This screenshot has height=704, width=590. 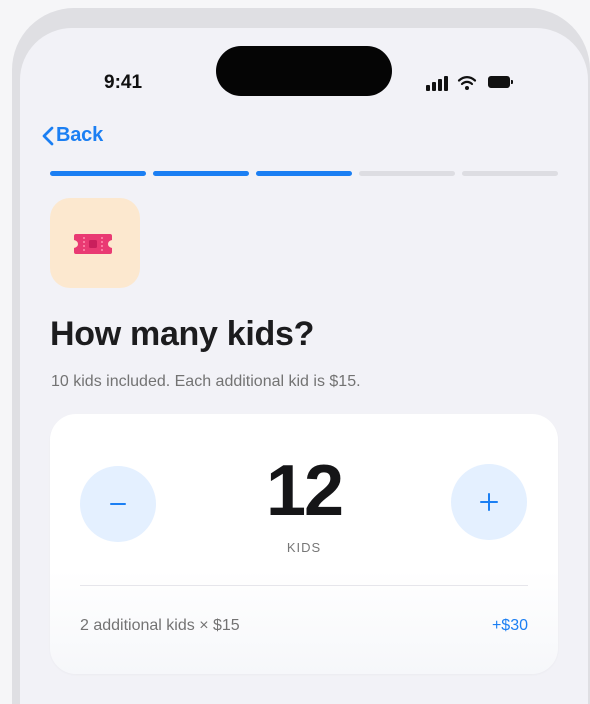 I want to click on back-label: Back, so click(x=80, y=135).